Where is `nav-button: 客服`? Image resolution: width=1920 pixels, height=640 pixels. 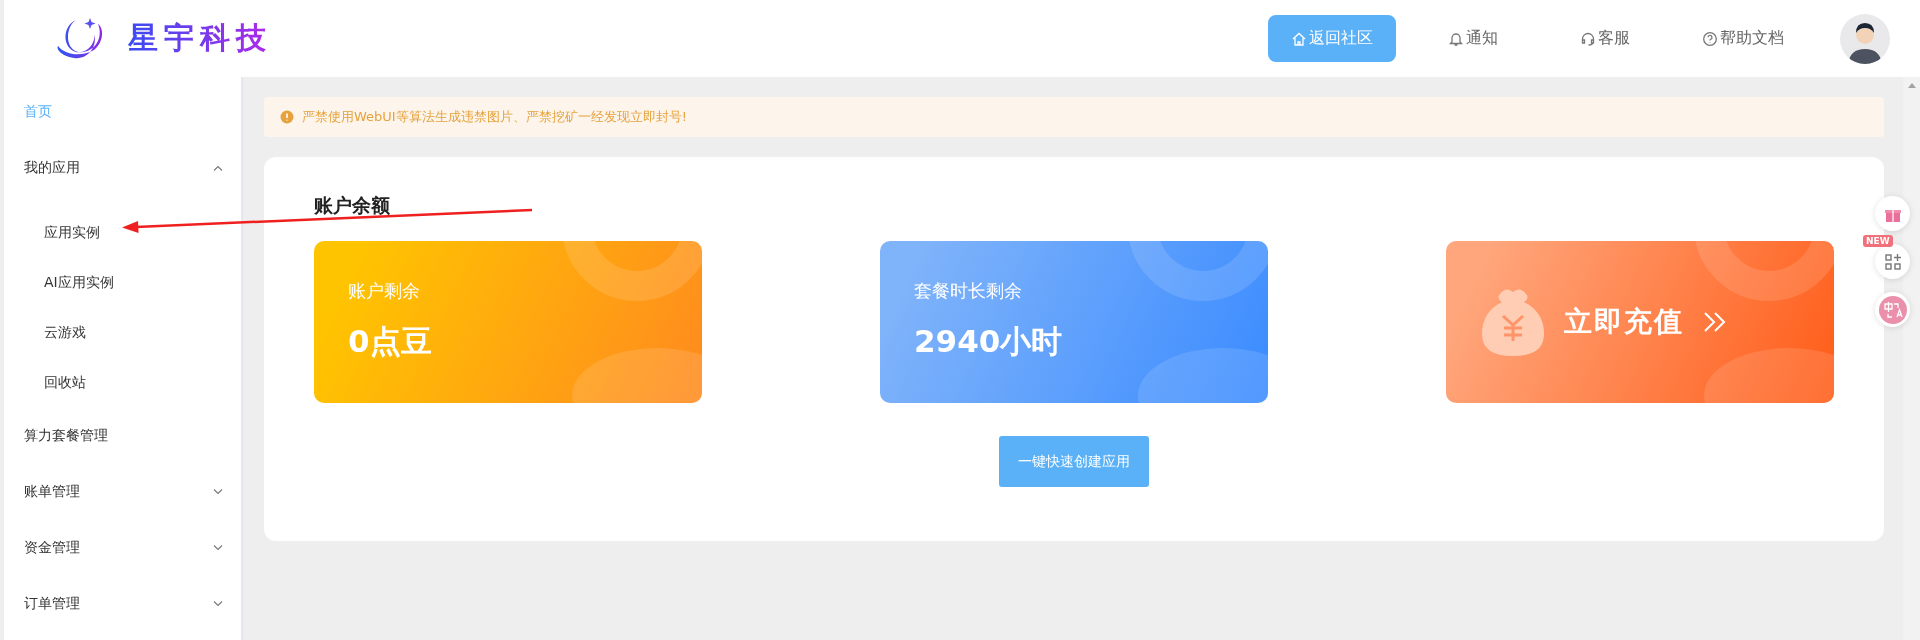
nav-button: 客服 is located at coordinates (1605, 38).